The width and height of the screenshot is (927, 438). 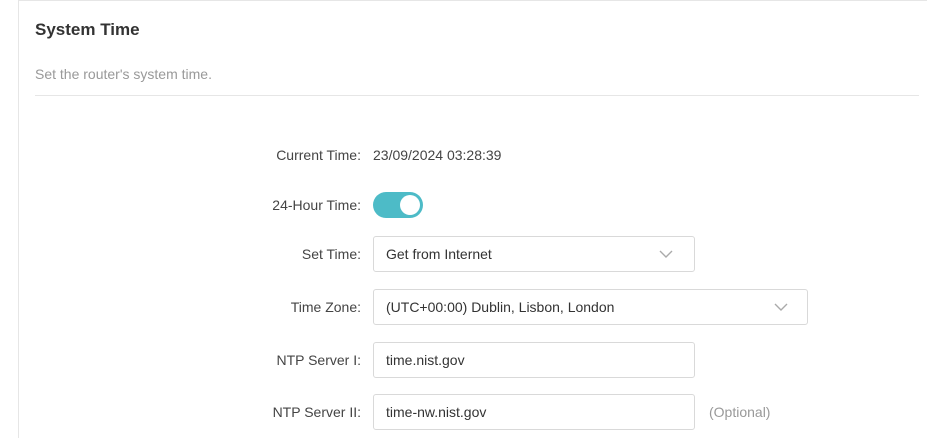 What do you see at coordinates (318, 155) in the screenshot?
I see `current-time-label: Current Time:` at bounding box center [318, 155].